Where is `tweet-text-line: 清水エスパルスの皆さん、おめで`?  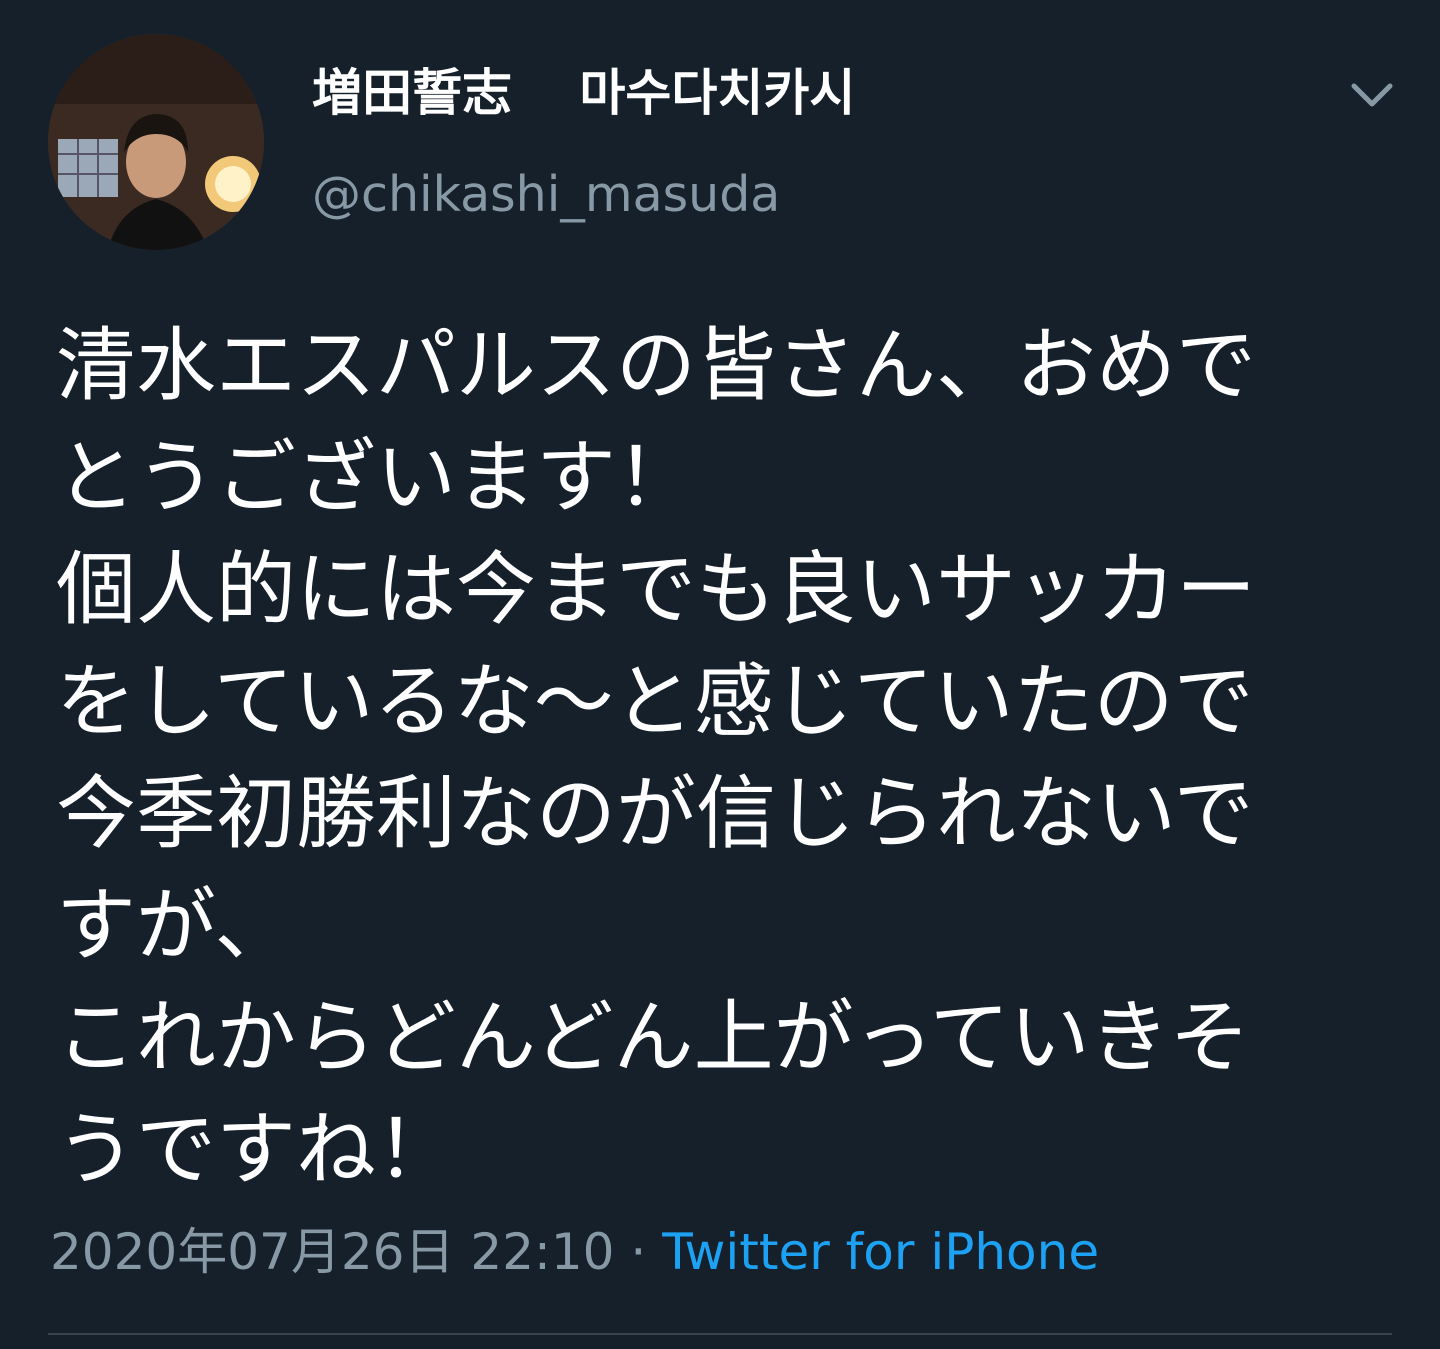
tweet-text-line: 清水エスパルスの皆さん、おめで is located at coordinates (656, 365).